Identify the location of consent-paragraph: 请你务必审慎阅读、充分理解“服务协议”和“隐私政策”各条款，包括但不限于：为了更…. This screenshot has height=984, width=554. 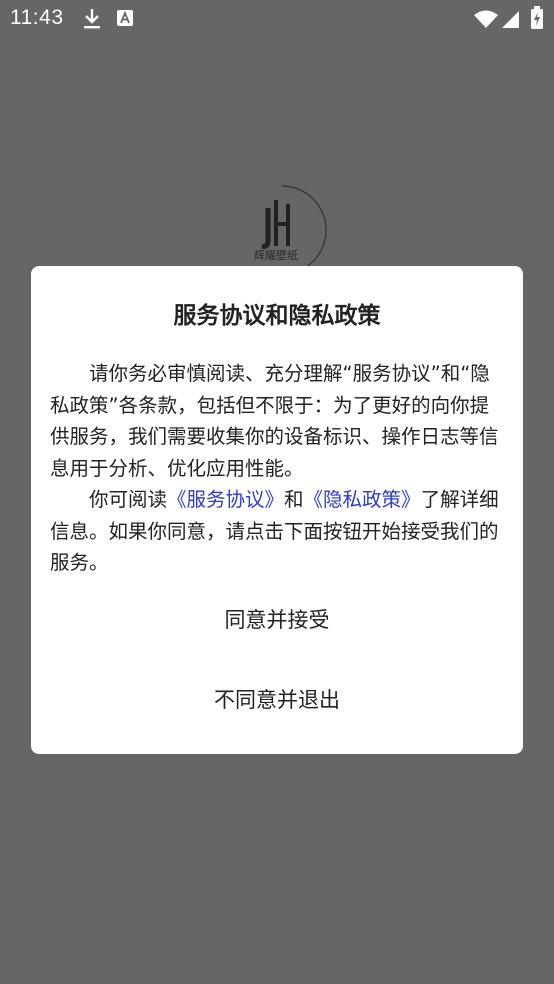
(274, 421).